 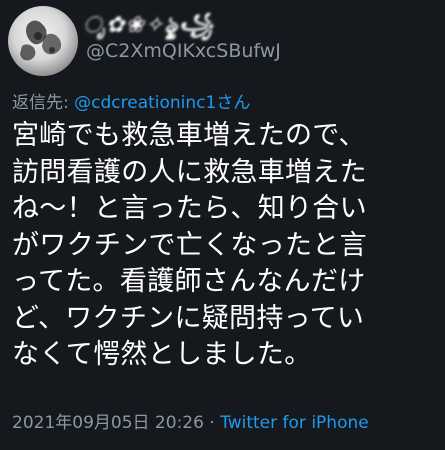 I want to click on tweet-text-line: がワクチンで亡くなったと言, so click(x=189, y=245).